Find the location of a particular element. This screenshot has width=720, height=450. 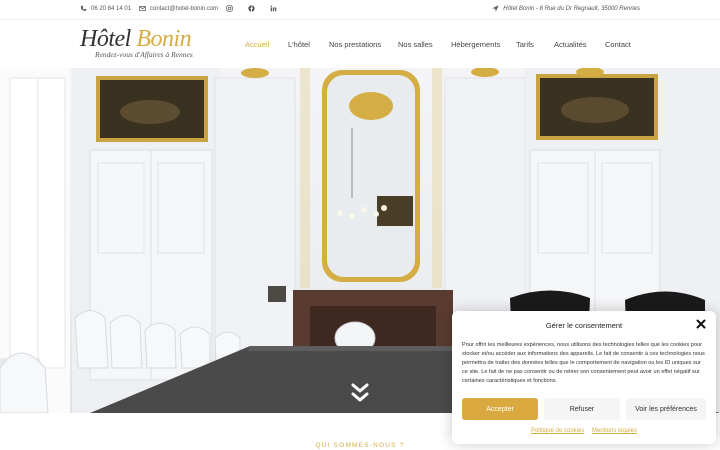

accept-button: Accepter is located at coordinates (500, 409).